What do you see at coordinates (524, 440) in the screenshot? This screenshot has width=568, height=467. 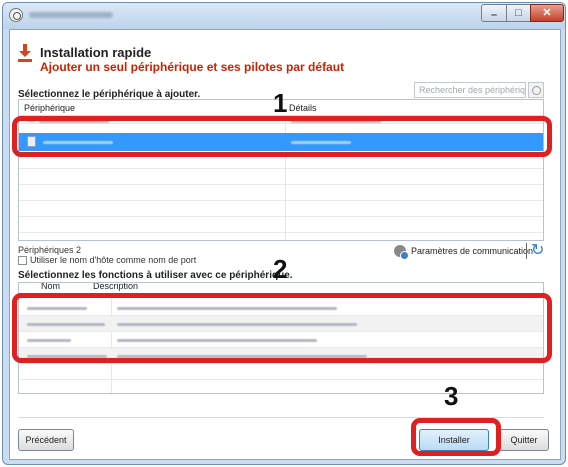 I see `quit-button: Quitter` at bounding box center [524, 440].